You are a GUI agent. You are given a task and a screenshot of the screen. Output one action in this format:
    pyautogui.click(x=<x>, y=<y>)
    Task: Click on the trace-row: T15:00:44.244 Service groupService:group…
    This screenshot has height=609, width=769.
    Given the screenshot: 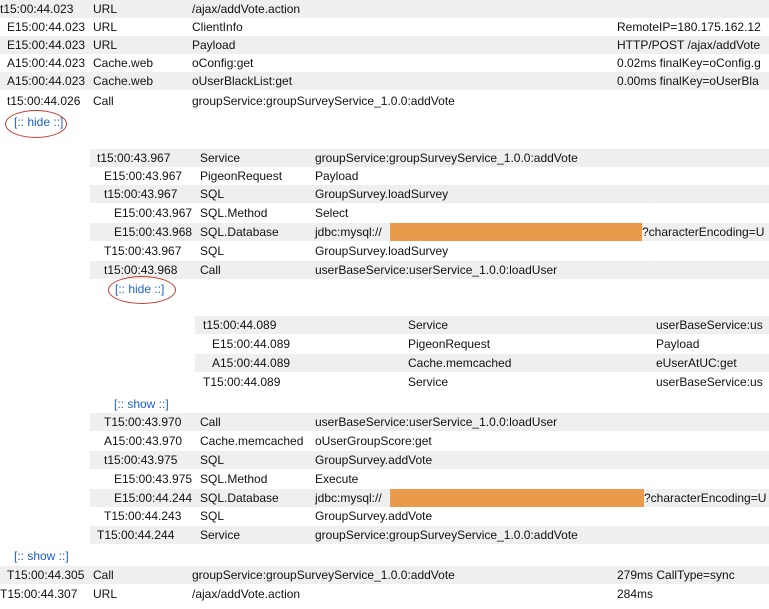 What is the action you would take?
    pyautogui.click(x=429, y=535)
    